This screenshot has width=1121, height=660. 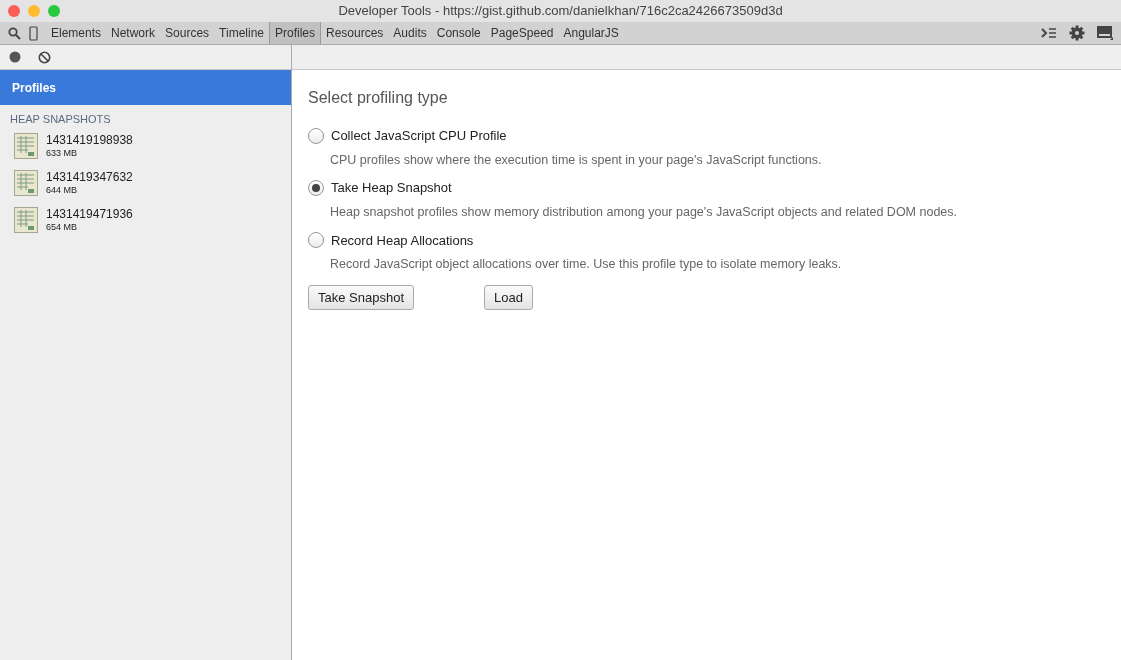 What do you see at coordinates (89, 214) in the screenshot?
I see `snapshot-name: 1431419471936` at bounding box center [89, 214].